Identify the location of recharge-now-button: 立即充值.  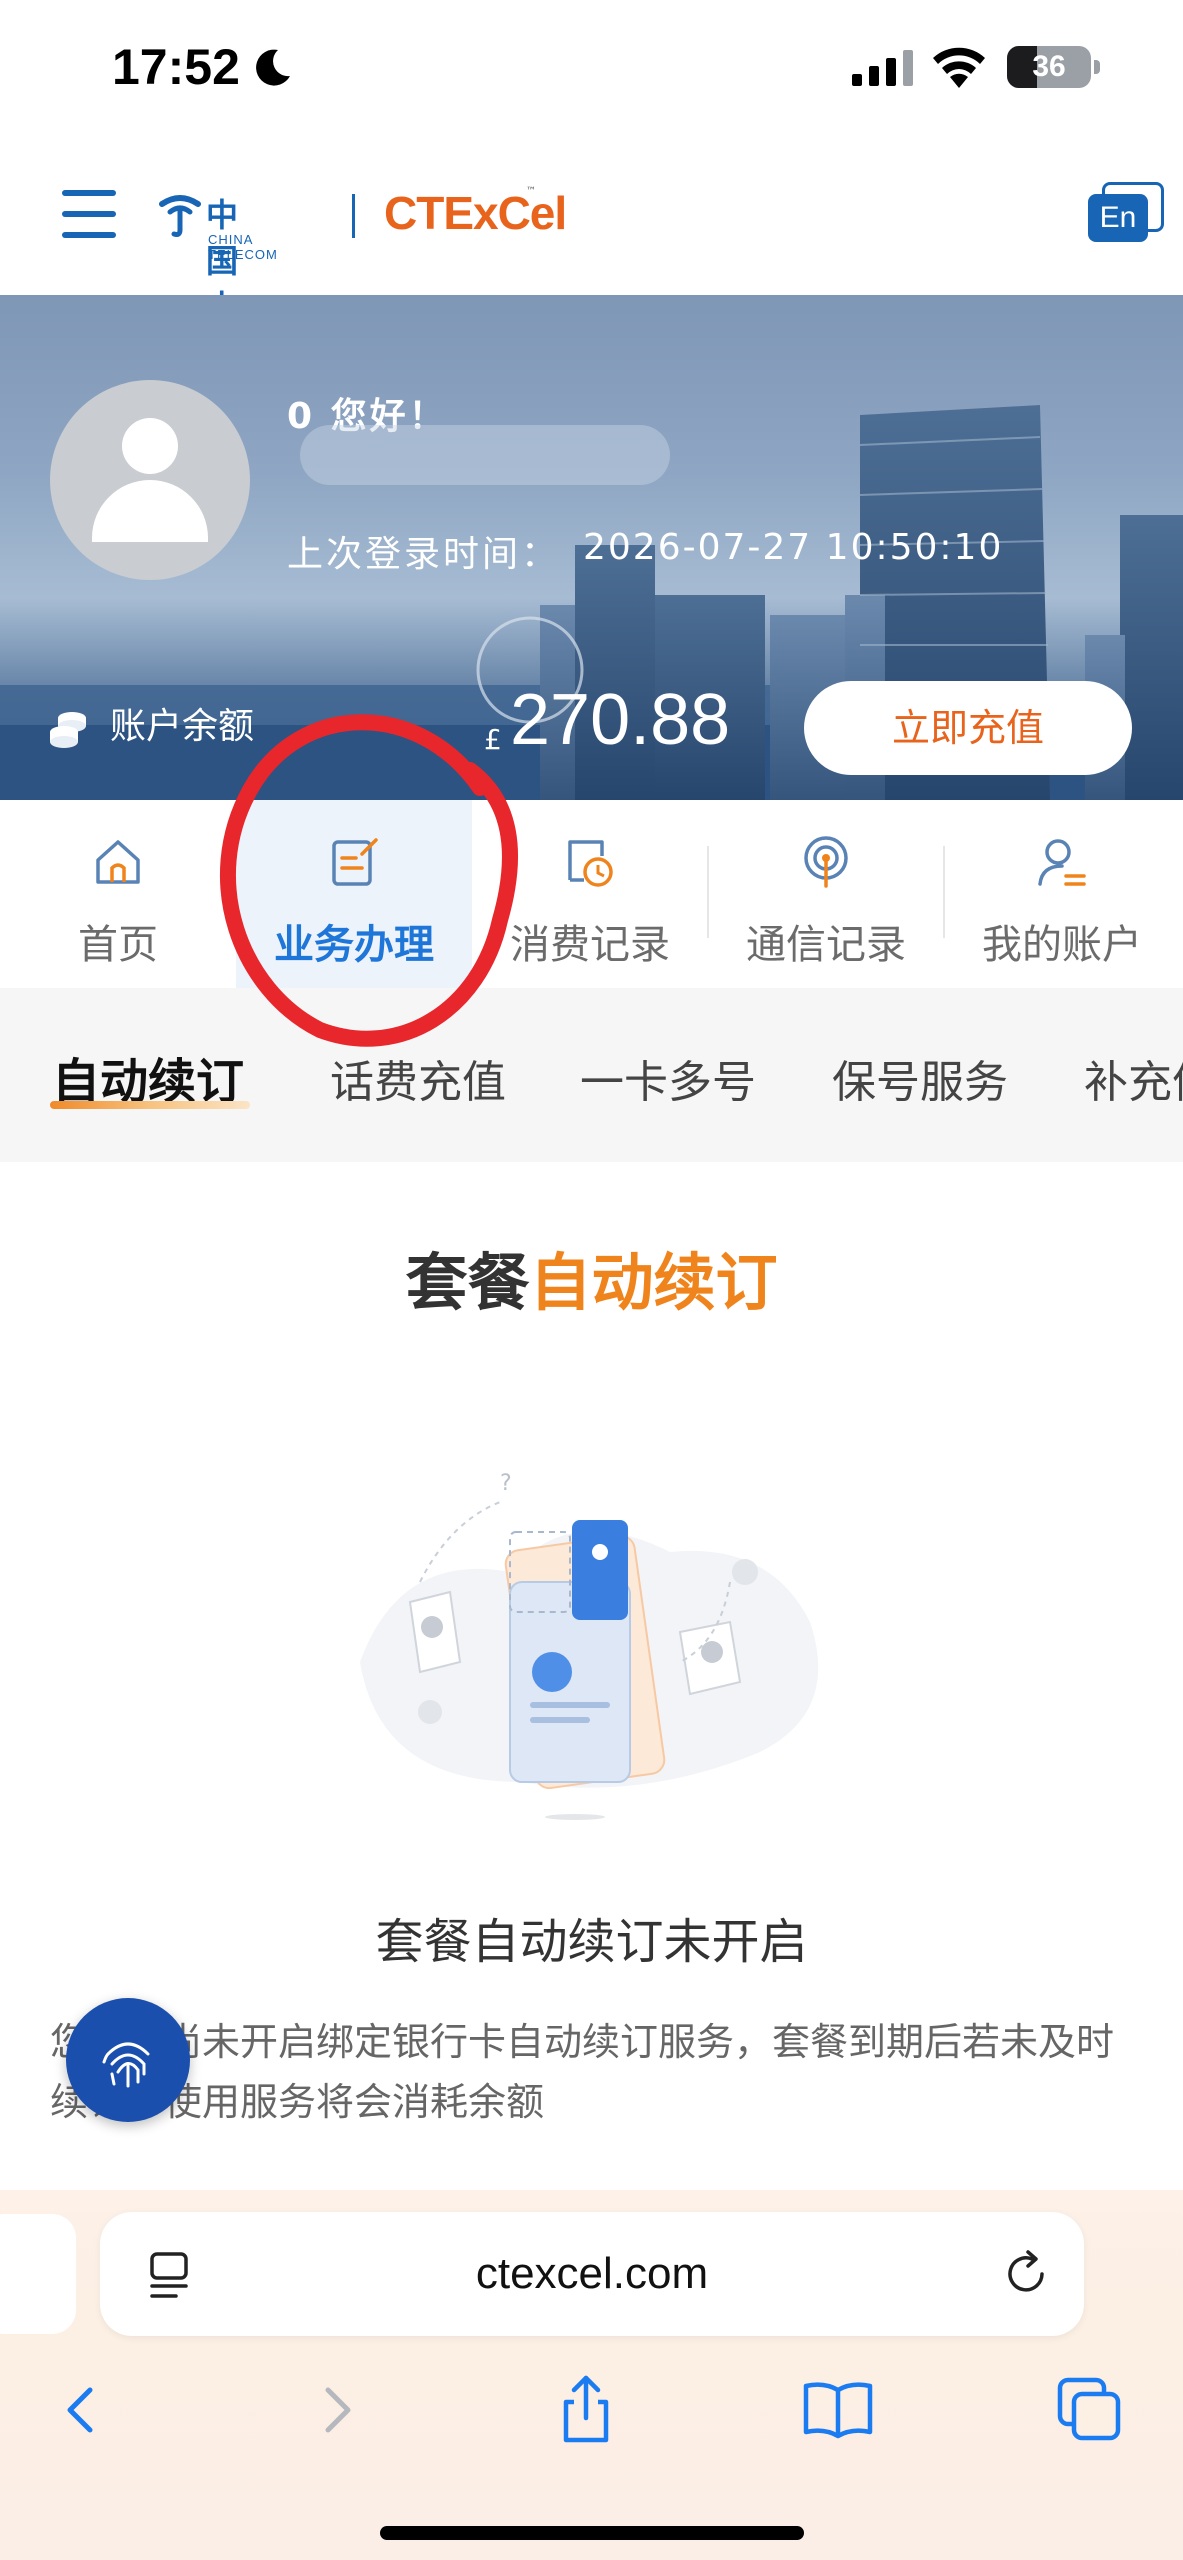
(968, 728).